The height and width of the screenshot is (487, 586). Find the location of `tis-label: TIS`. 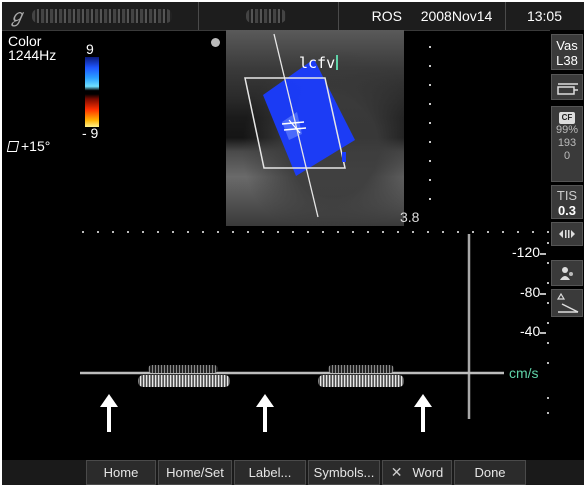

tis-label: TIS is located at coordinates (567, 195).